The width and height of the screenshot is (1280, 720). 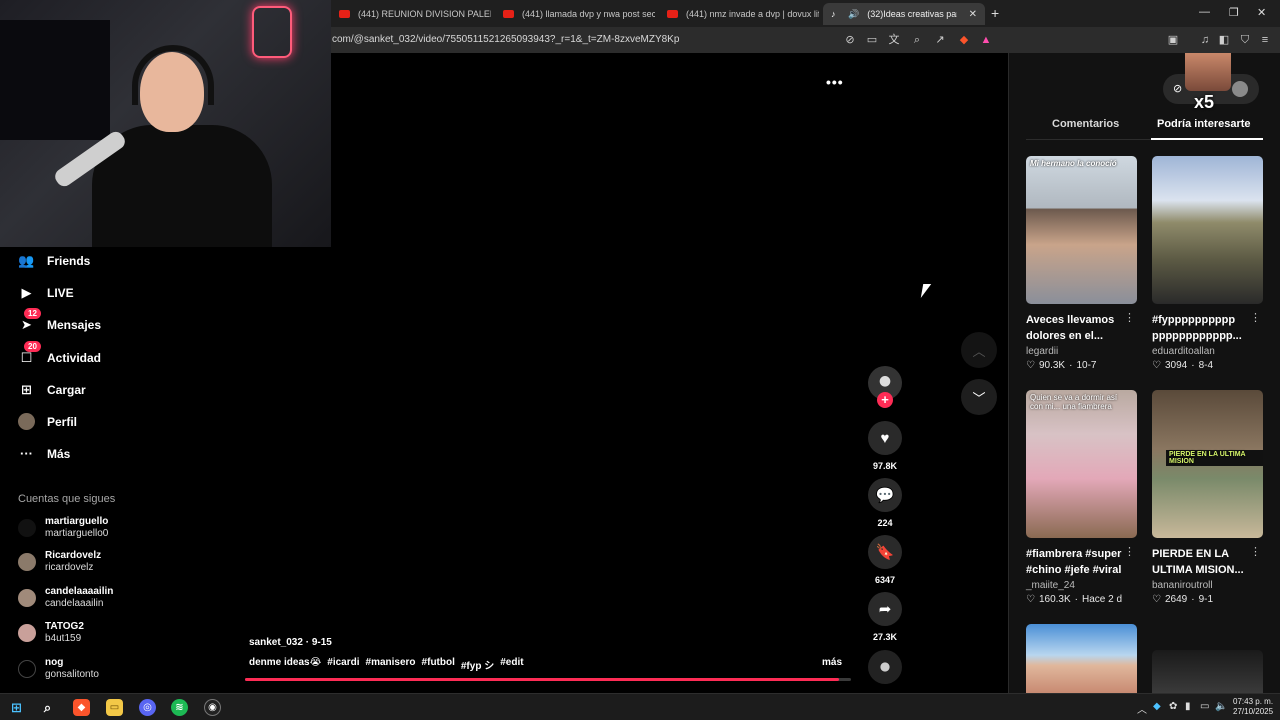 I want to click on video-thumbnail: Mi hermano la conoció, so click(x=1081, y=230).